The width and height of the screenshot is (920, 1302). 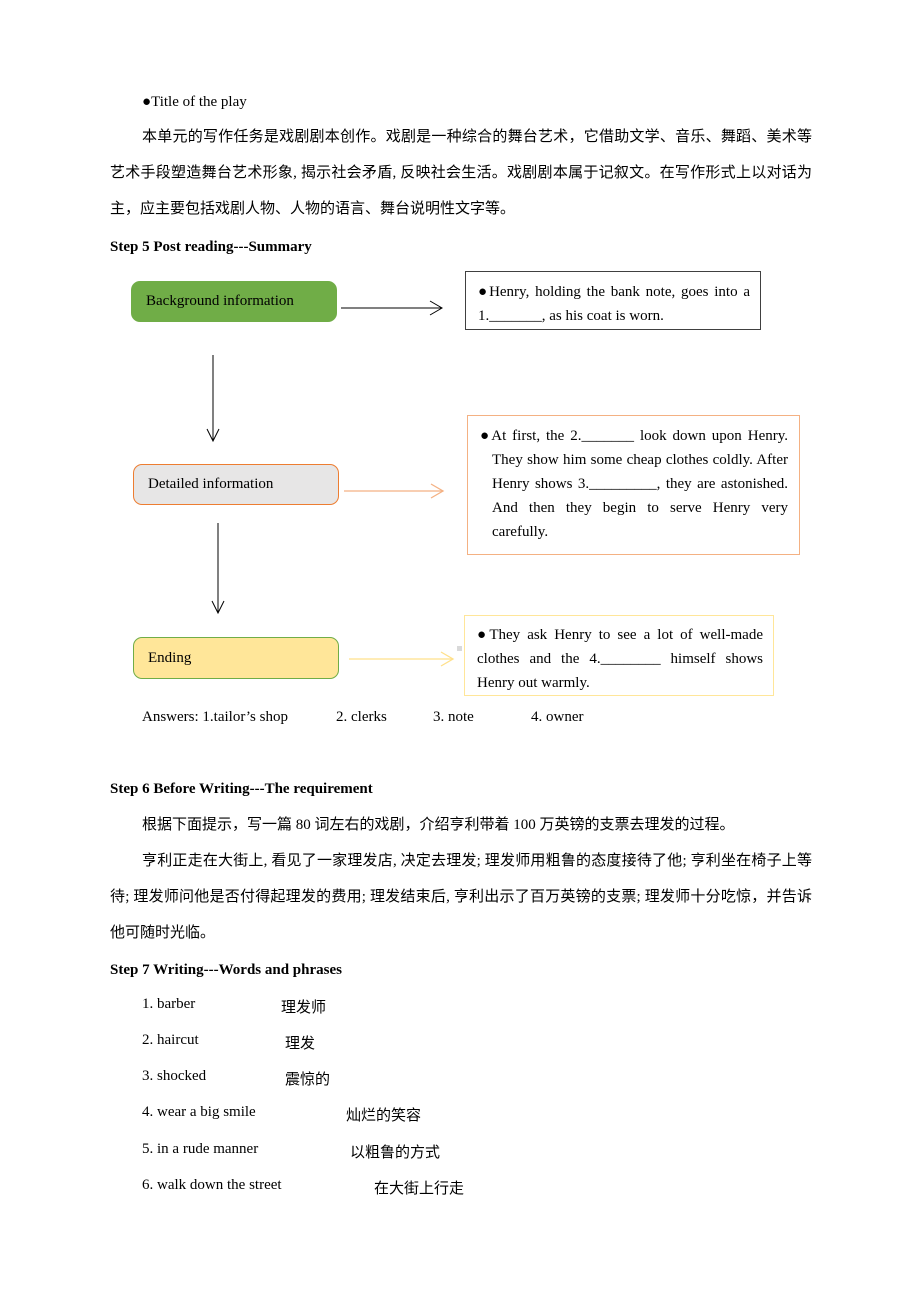 I want to click on flowchart-arrows, so click(x=334, y=483).